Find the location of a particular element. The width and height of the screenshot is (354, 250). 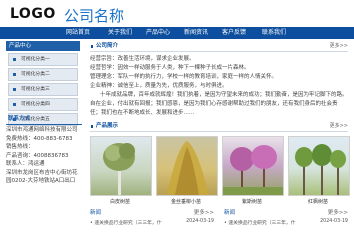

nav-feedback: 客户反馈 is located at coordinates (234, 33).